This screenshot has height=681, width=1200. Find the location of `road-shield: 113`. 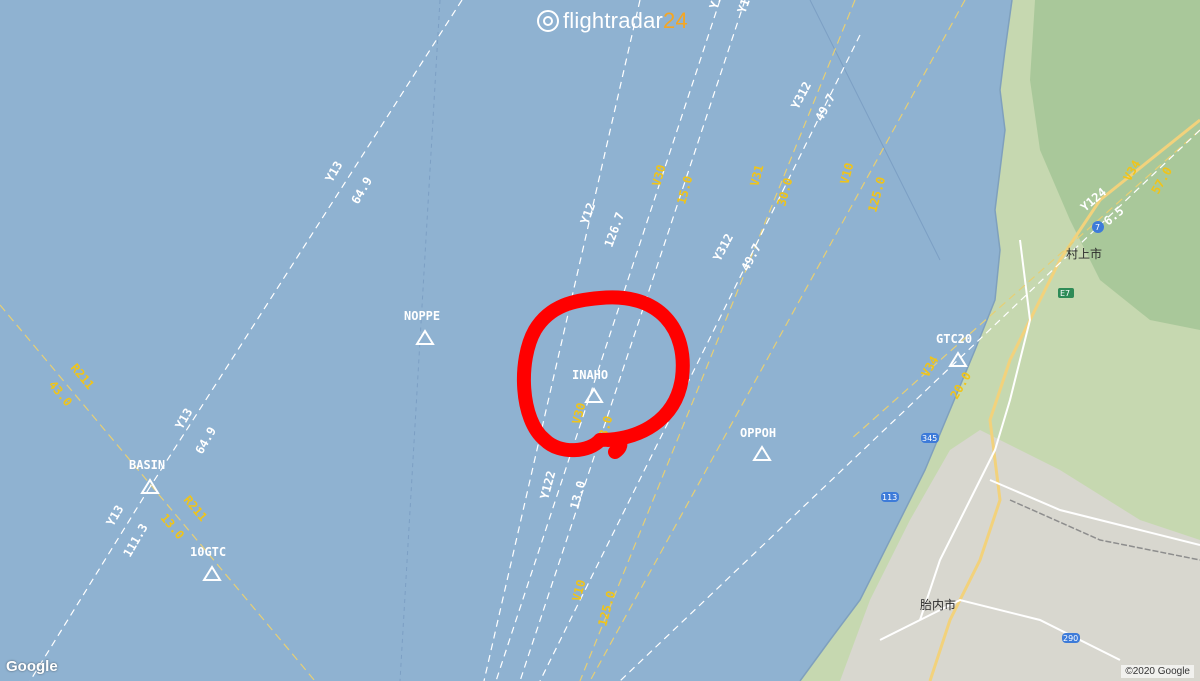

road-shield: 113 is located at coordinates (890, 497).